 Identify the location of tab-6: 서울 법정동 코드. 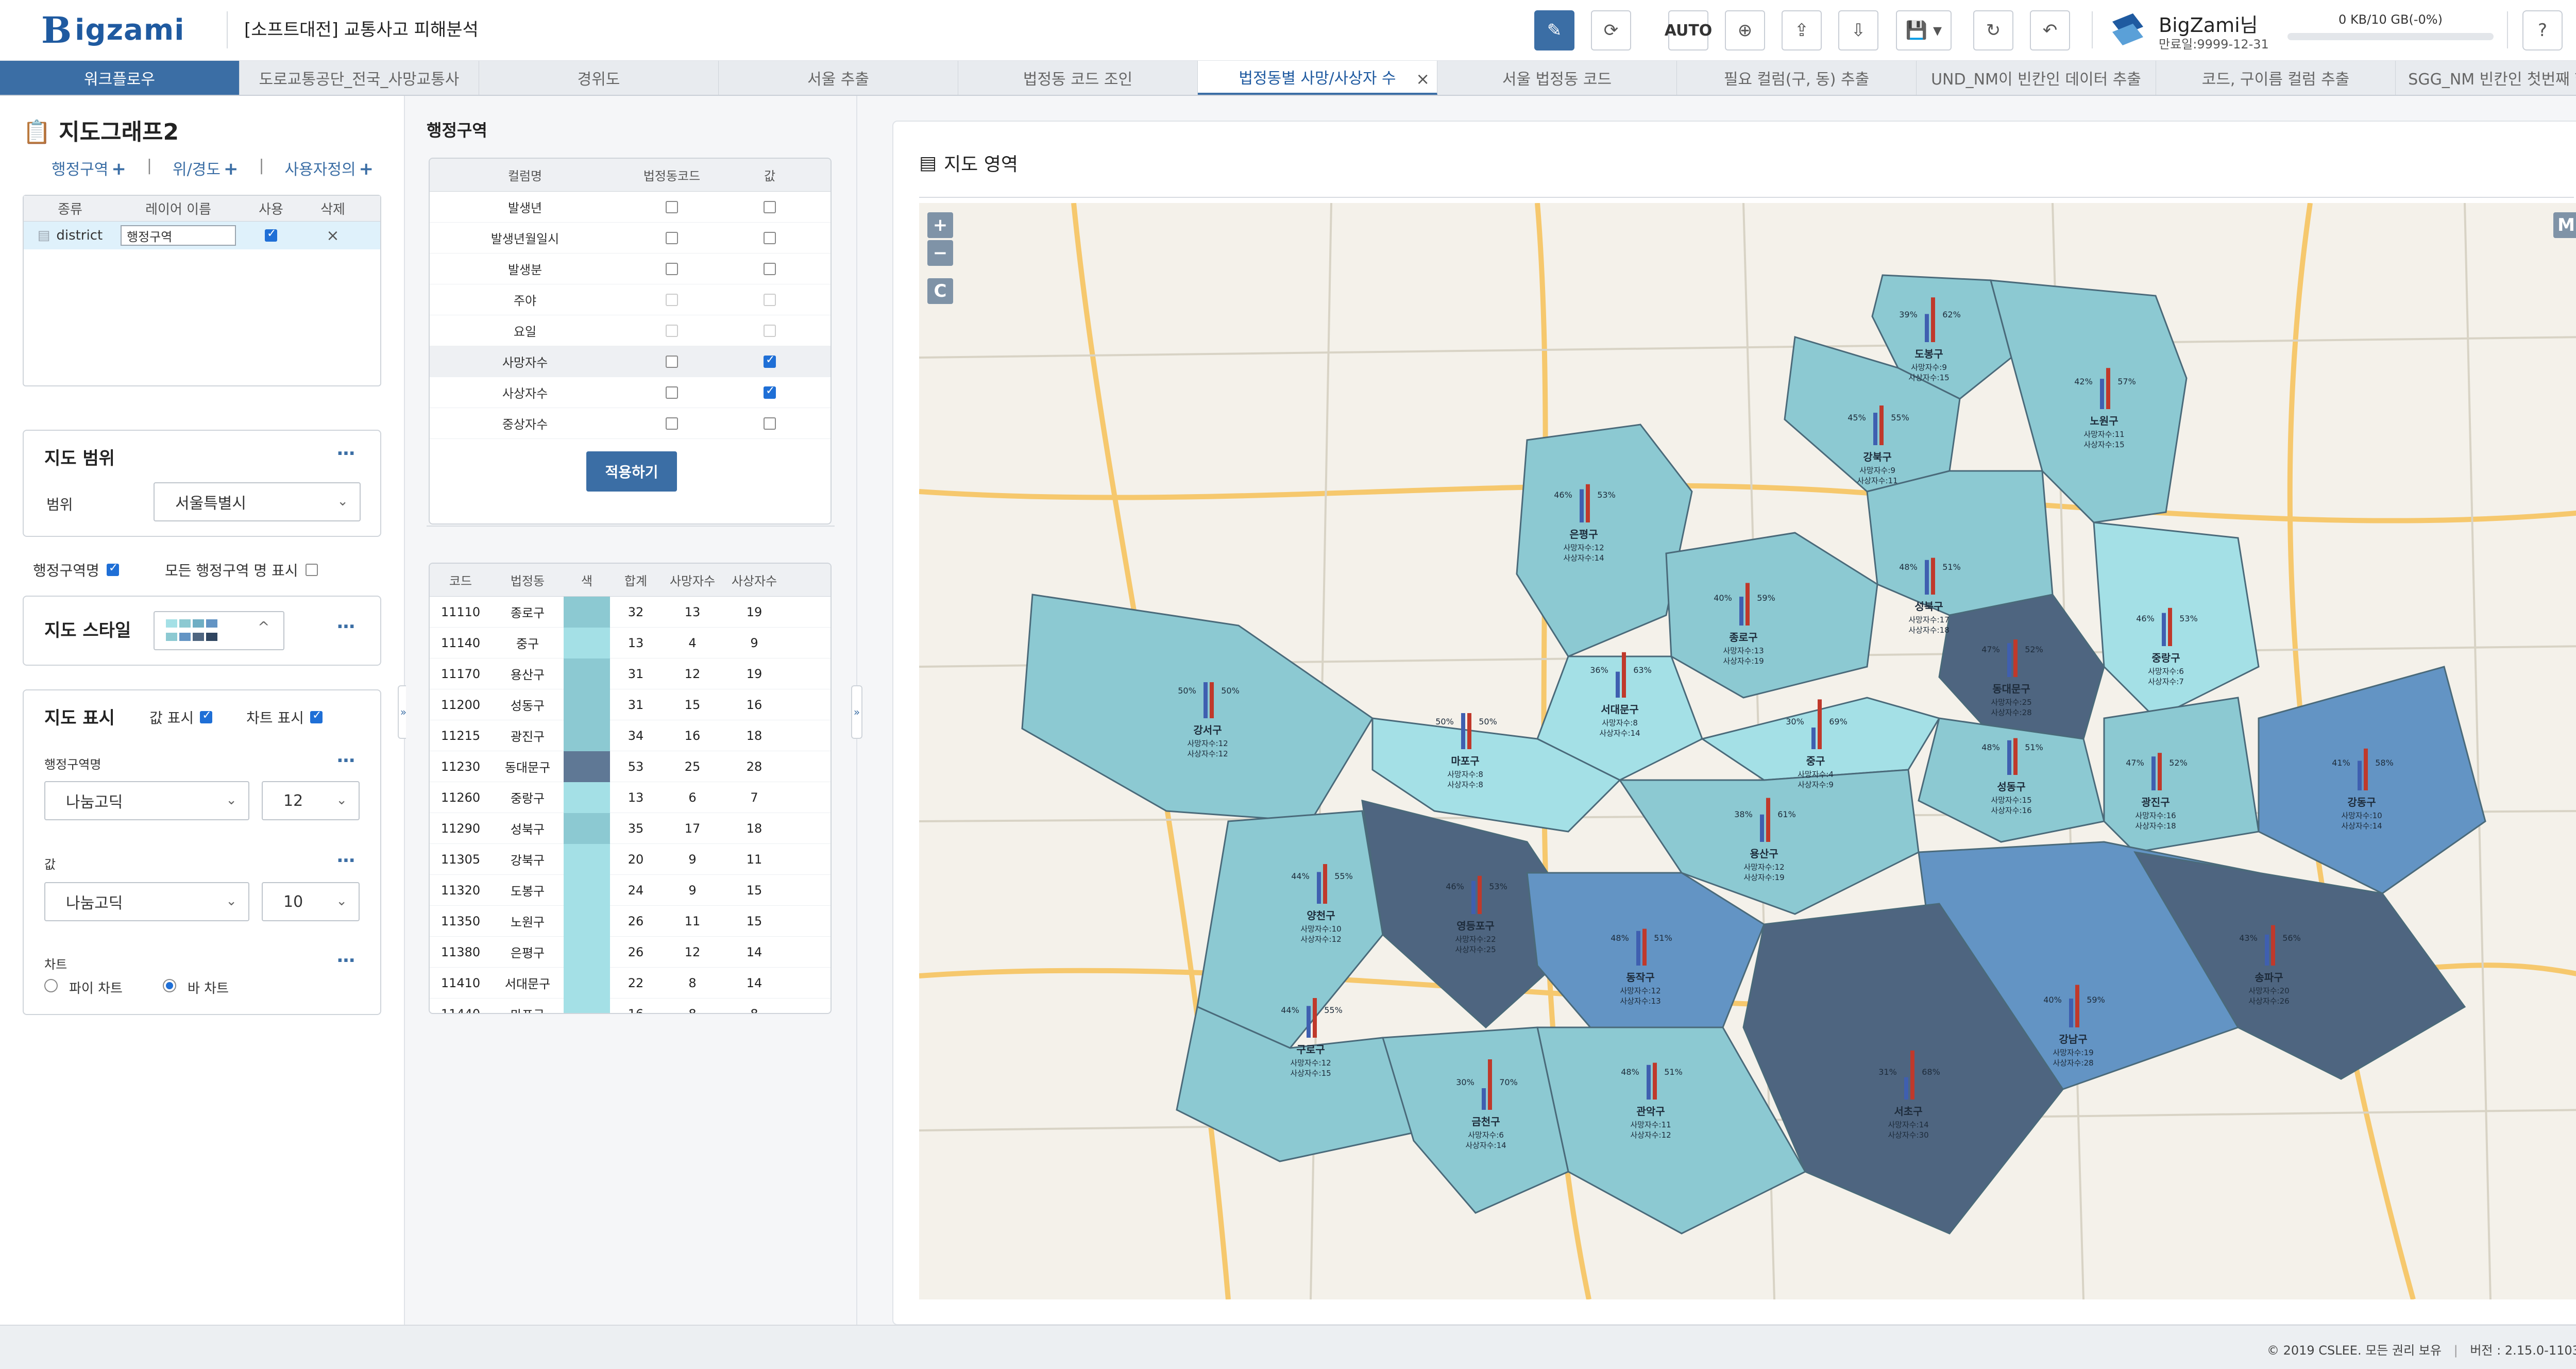
(1557, 78).